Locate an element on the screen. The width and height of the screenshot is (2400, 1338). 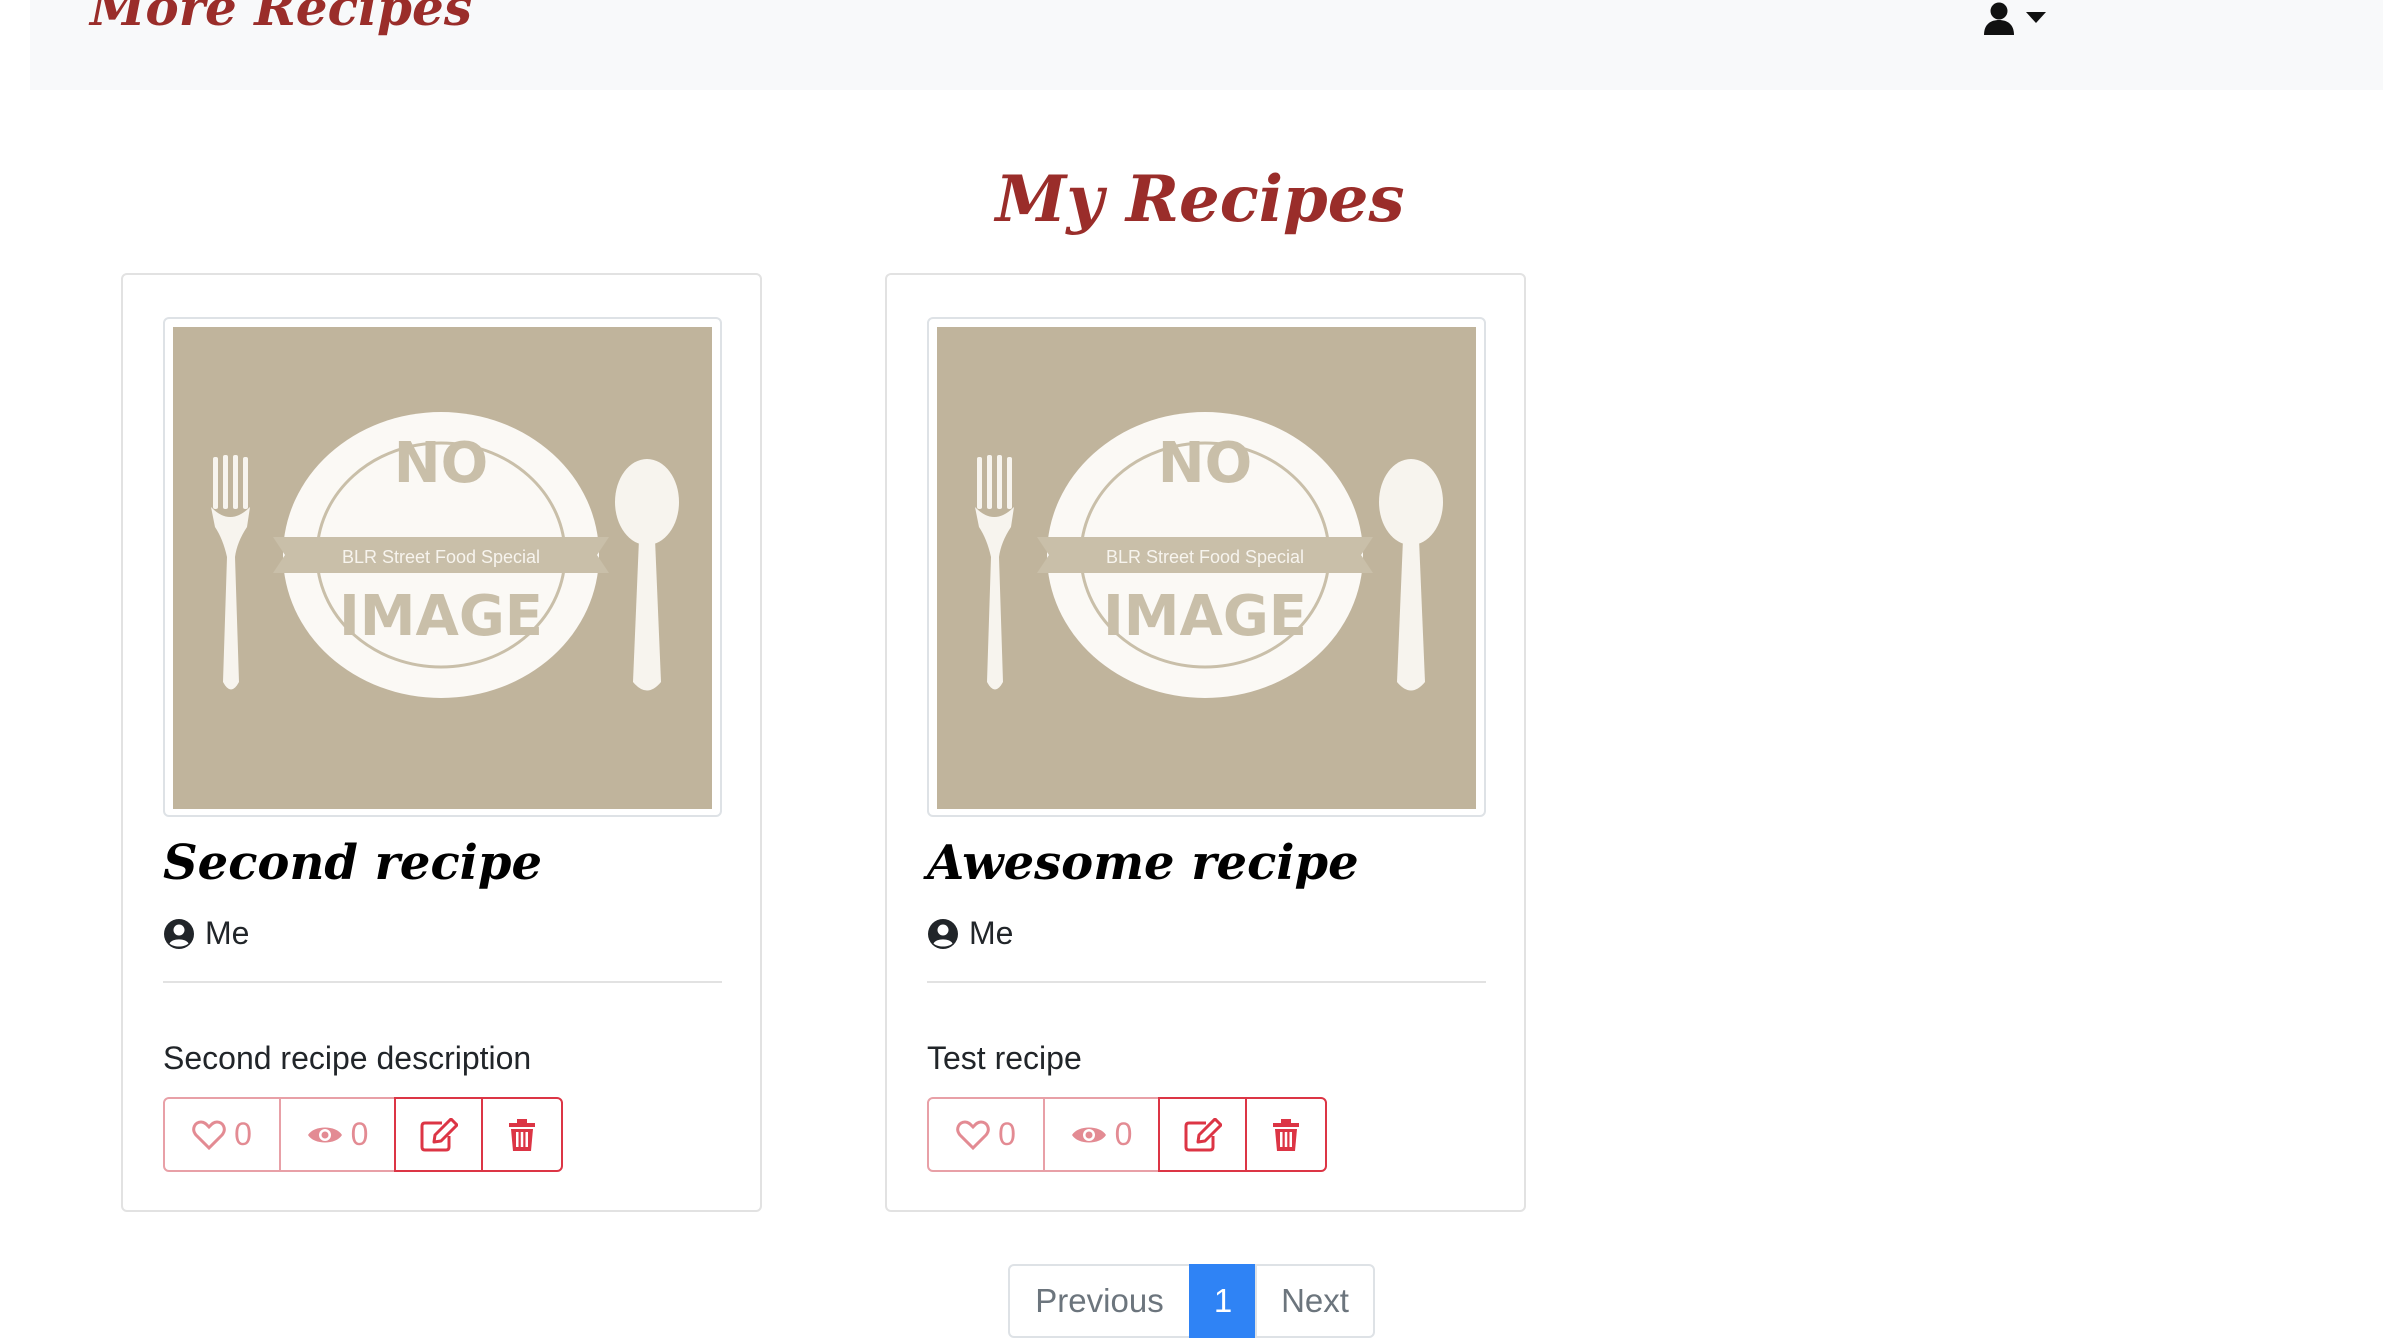
caret-down-icon is located at coordinates (2036, 17).